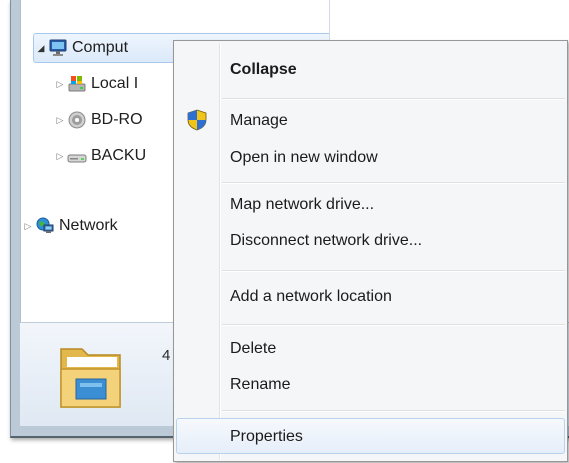  Describe the element at coordinates (266, 436) in the screenshot. I see `menu-item-label: Properties` at that location.